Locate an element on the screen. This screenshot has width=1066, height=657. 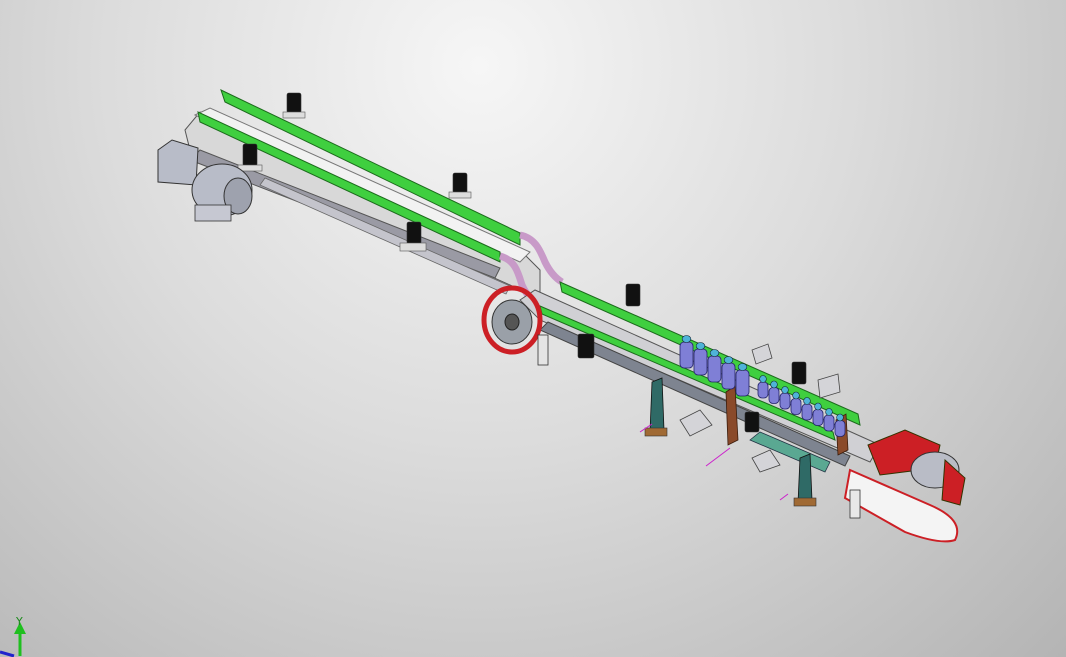
lower-conveyor is located at coordinates (700, 394).